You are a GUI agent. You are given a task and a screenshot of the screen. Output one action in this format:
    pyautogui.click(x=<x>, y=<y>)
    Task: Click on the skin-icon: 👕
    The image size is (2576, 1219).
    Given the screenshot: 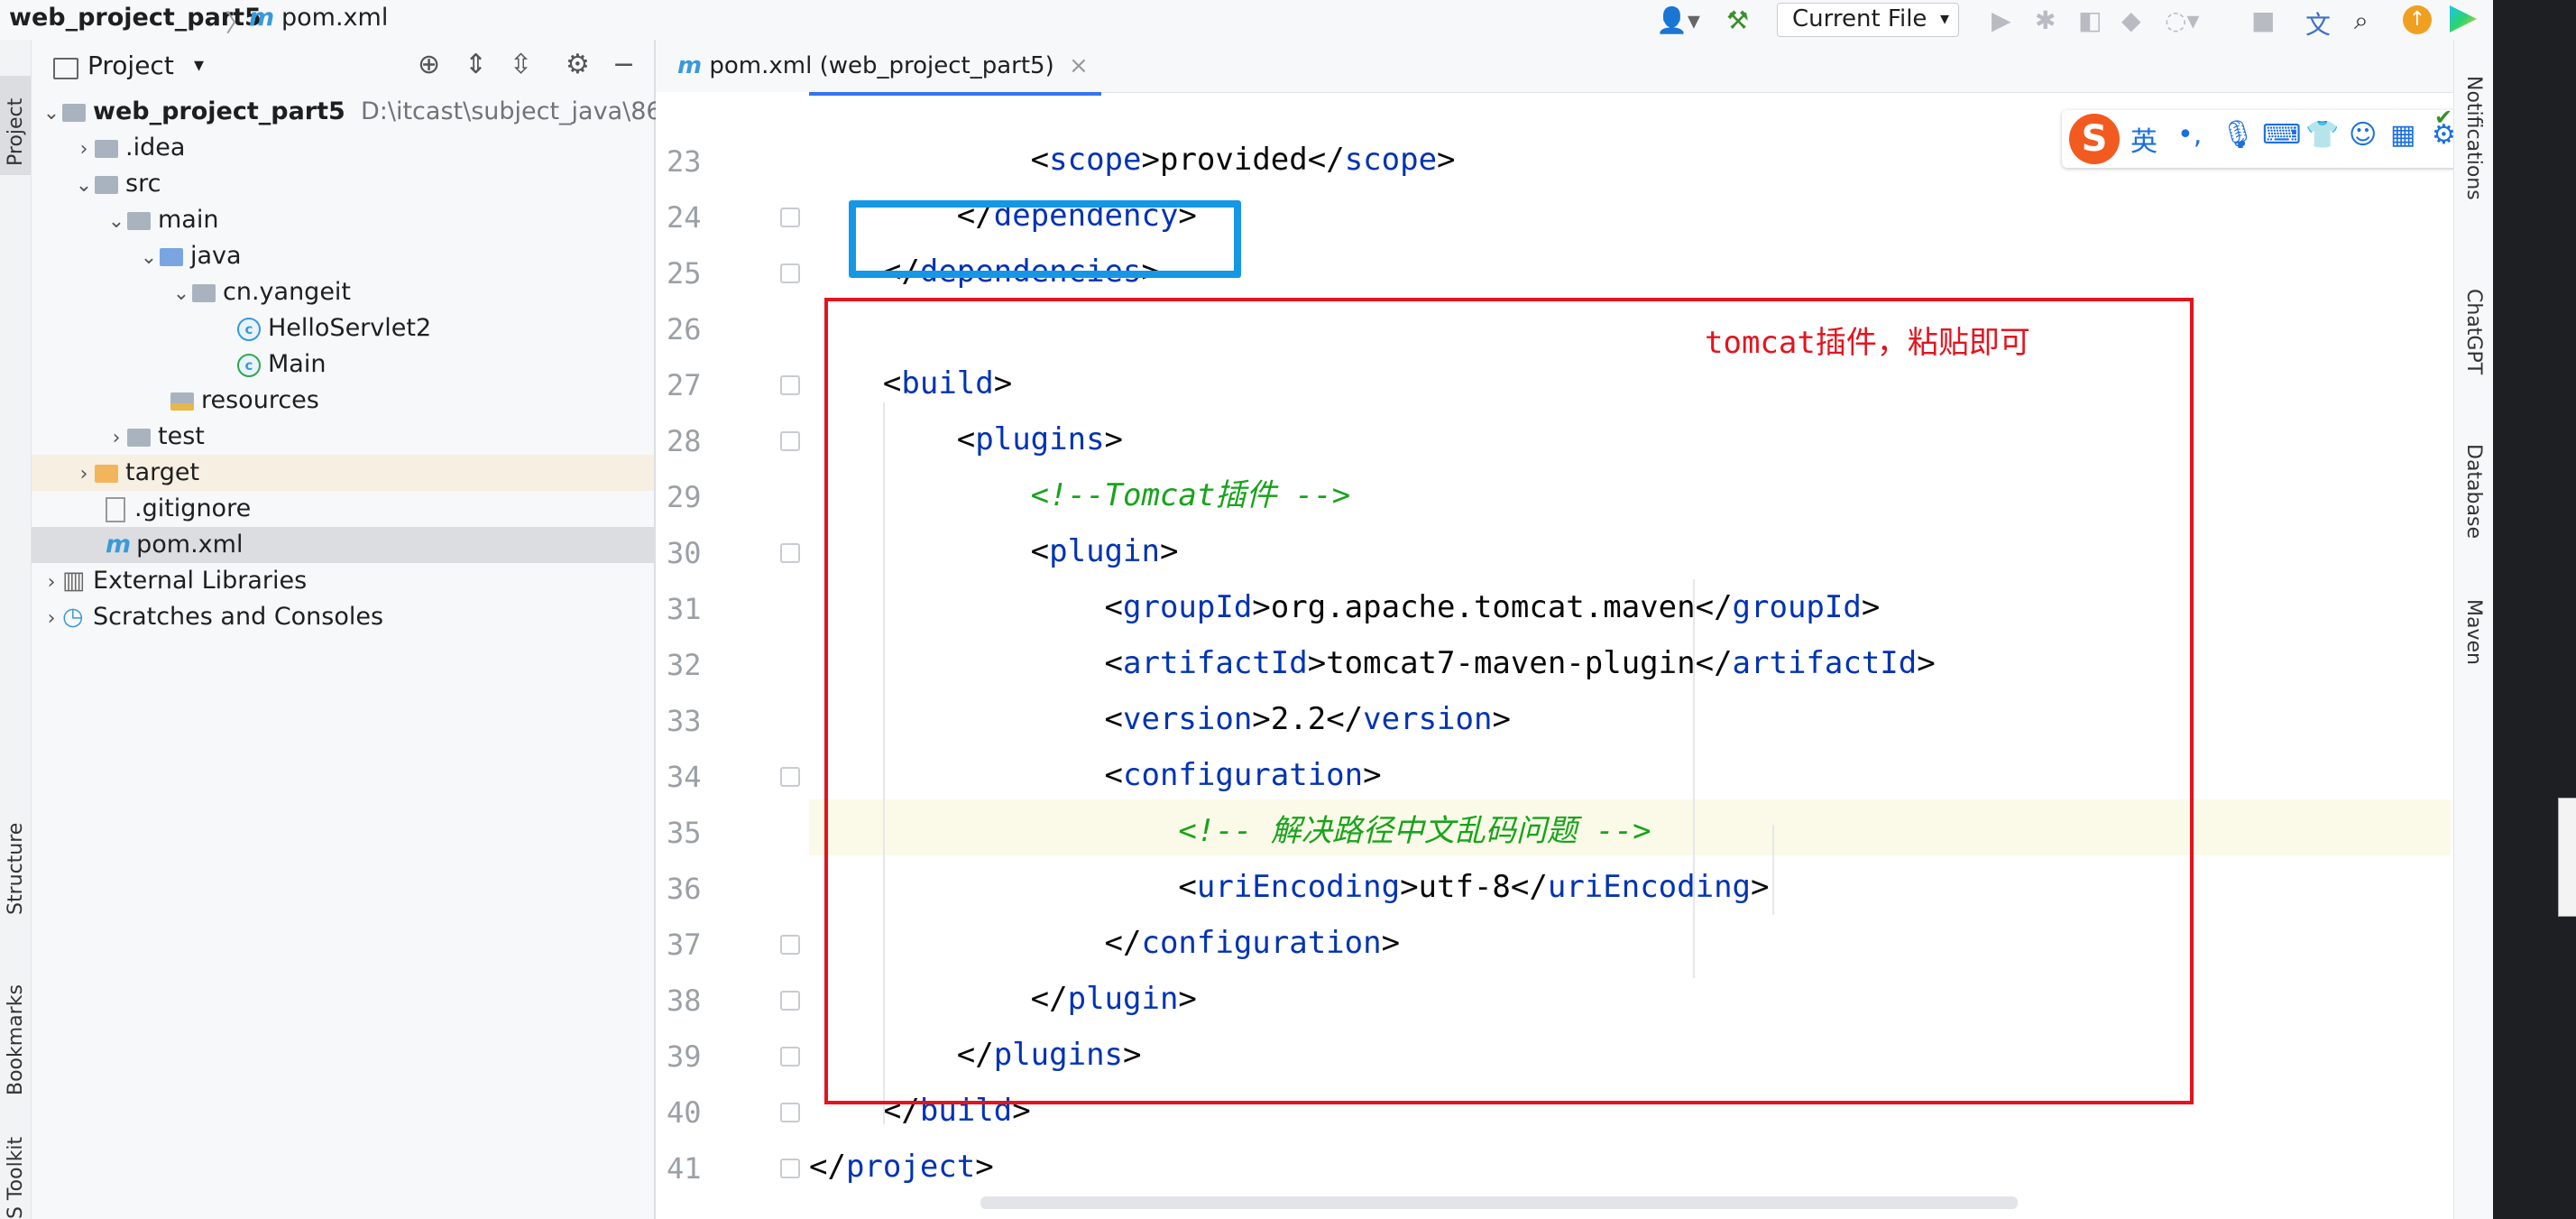 What is the action you would take?
    pyautogui.click(x=2322, y=135)
    